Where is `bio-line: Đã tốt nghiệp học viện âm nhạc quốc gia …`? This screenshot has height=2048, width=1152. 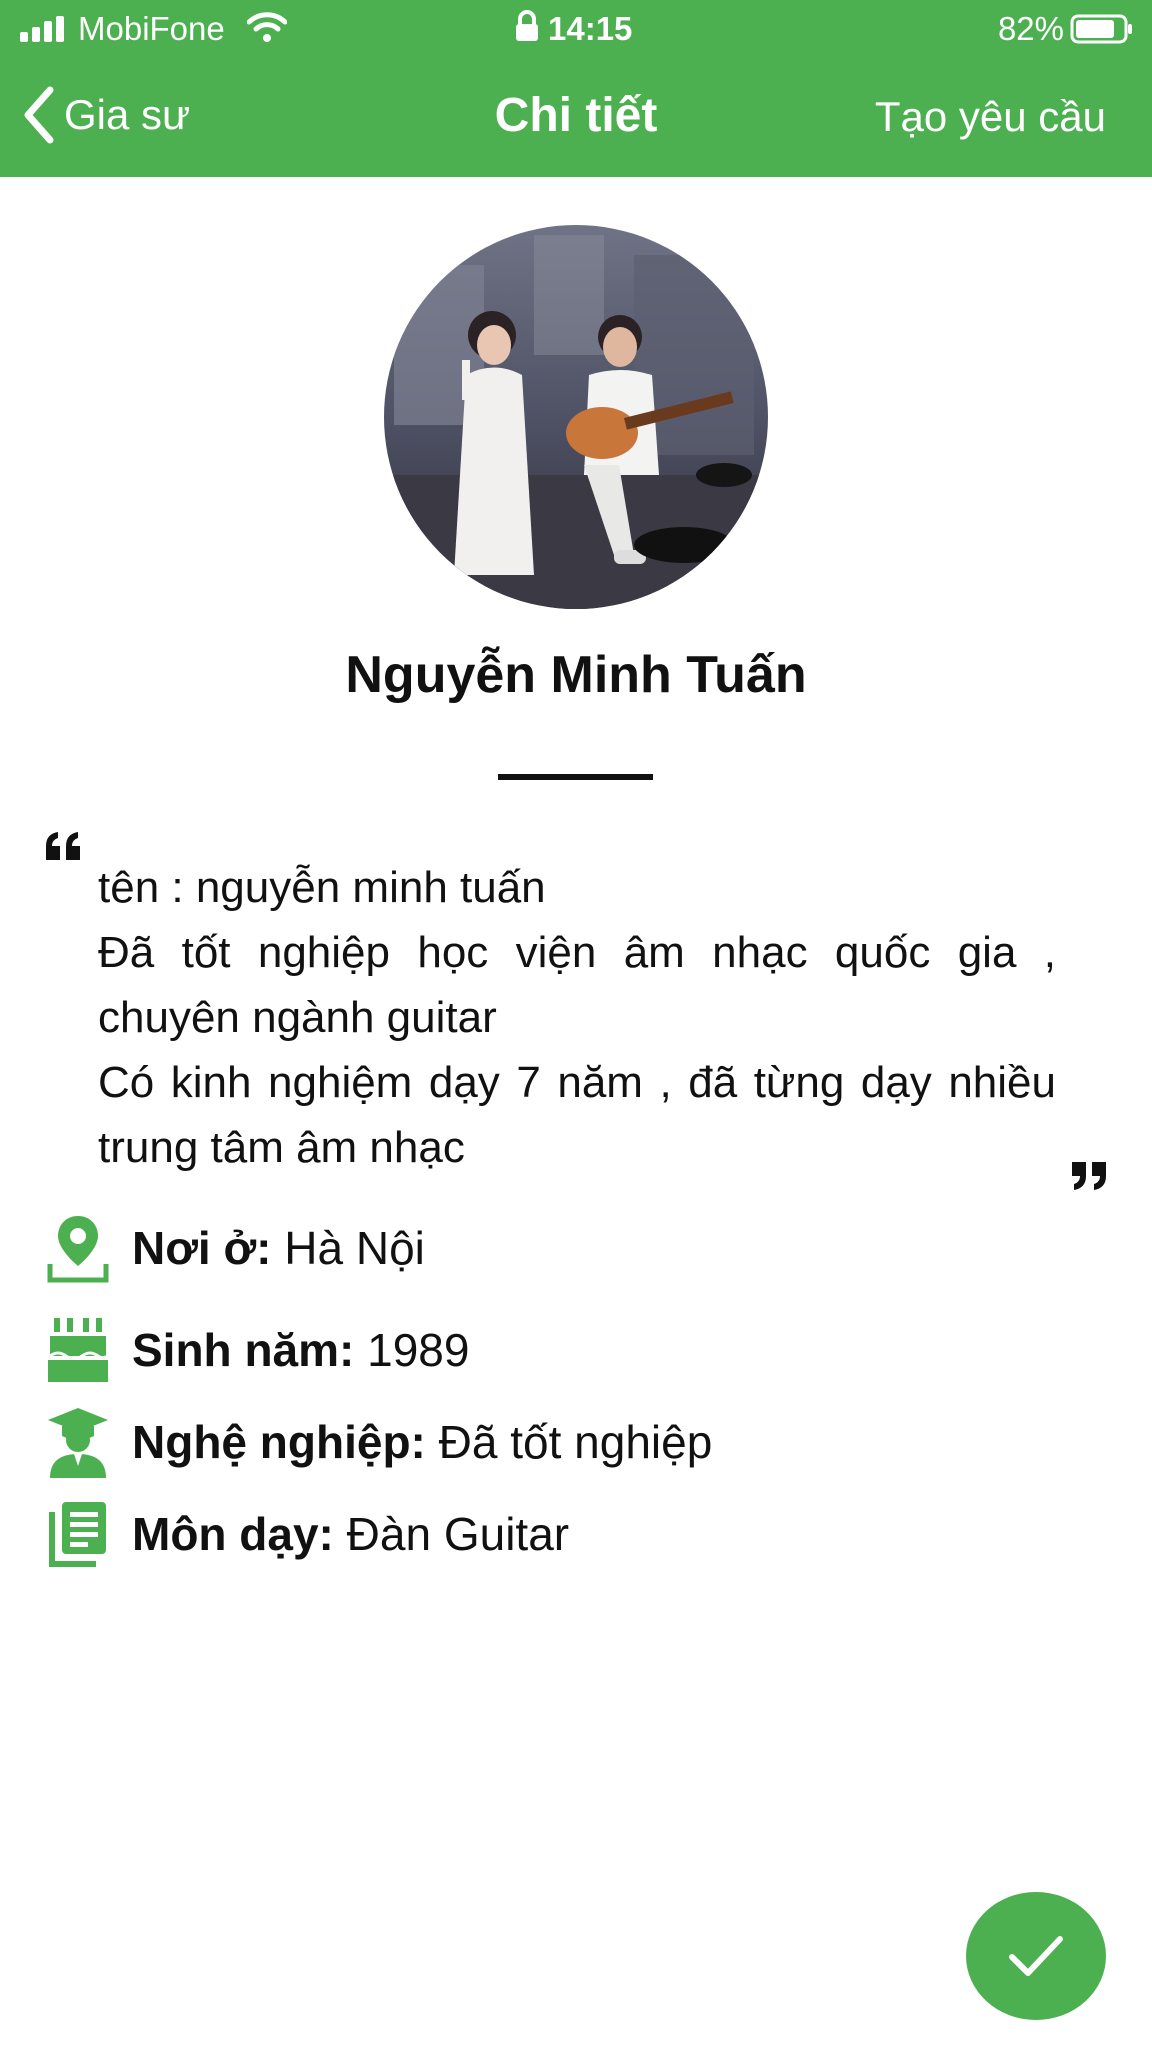 bio-line: Đã tốt nghiệp học viện âm nhạc quốc gia … is located at coordinates (577, 985).